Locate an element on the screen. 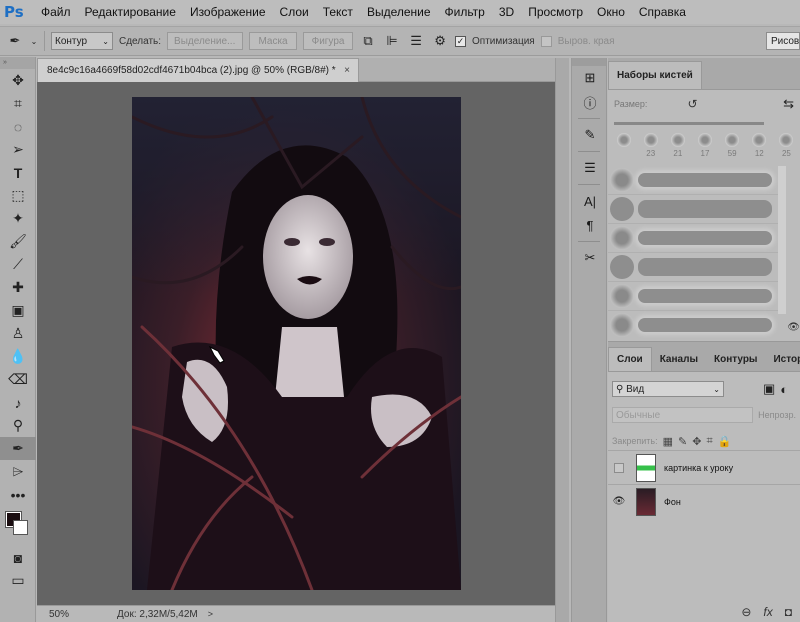 The height and width of the screenshot is (622, 800). healing-brush-tool-icon: ✚ is located at coordinates (18, 287).